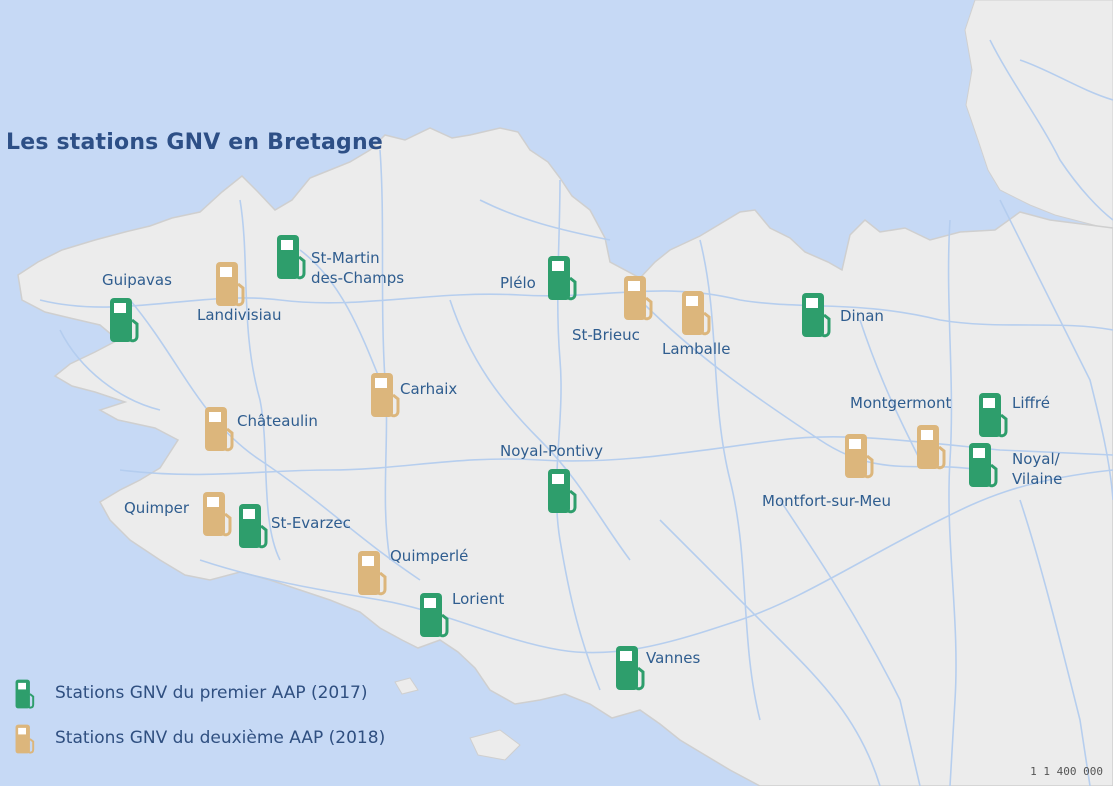 This screenshot has width=1113, height=786. I want to click on scale-text: 1 1 400 000, so click(1066, 771).